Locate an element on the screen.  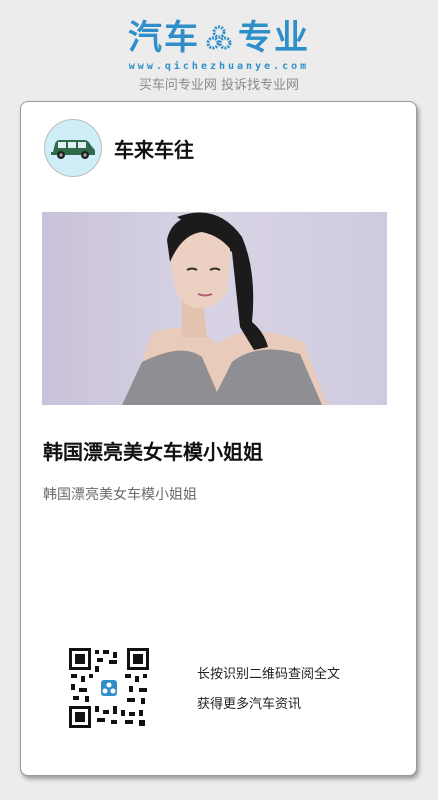
brand-header: 汽车 专业 www.qichezhuanye.com 买车问专业网 投诉找专业网 is located at coordinates (219, 55).